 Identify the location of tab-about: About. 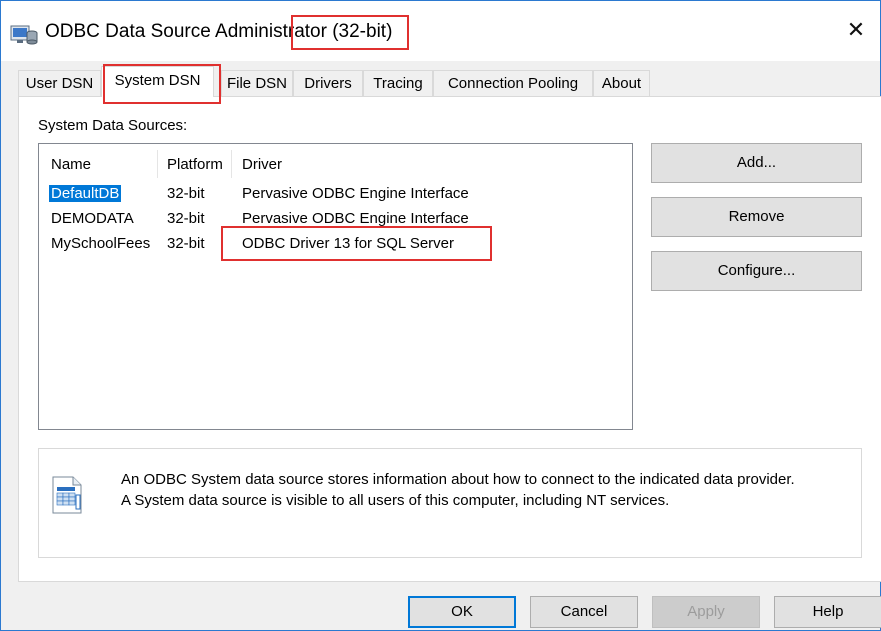
(621, 83).